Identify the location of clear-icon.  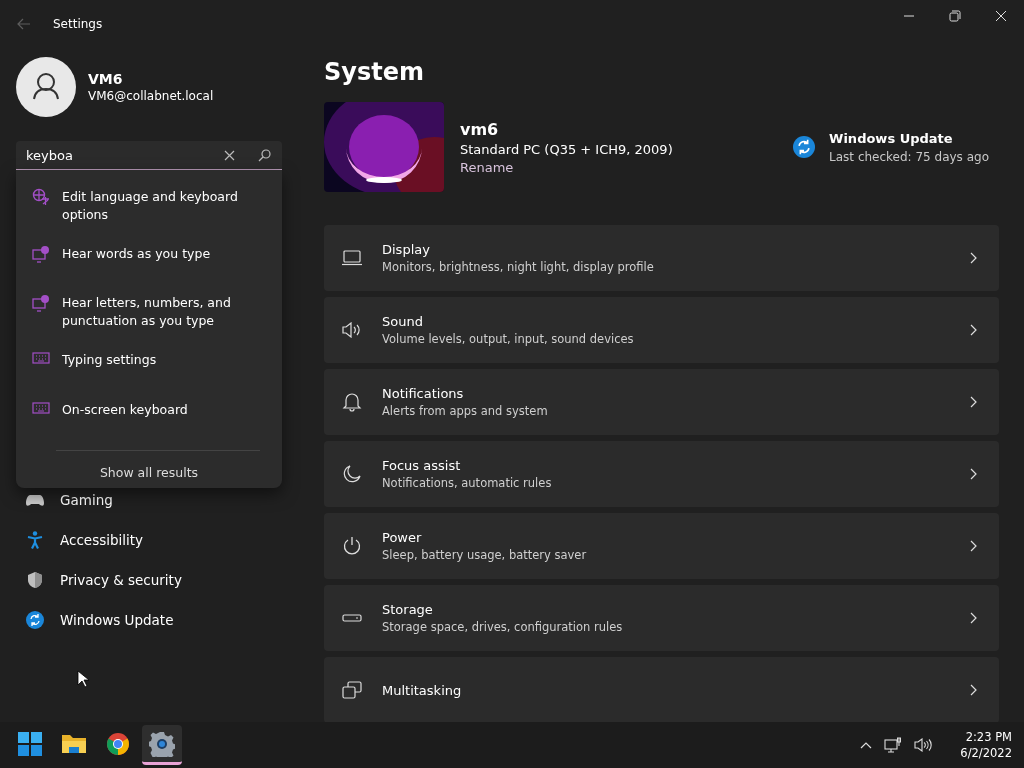
(229, 155).